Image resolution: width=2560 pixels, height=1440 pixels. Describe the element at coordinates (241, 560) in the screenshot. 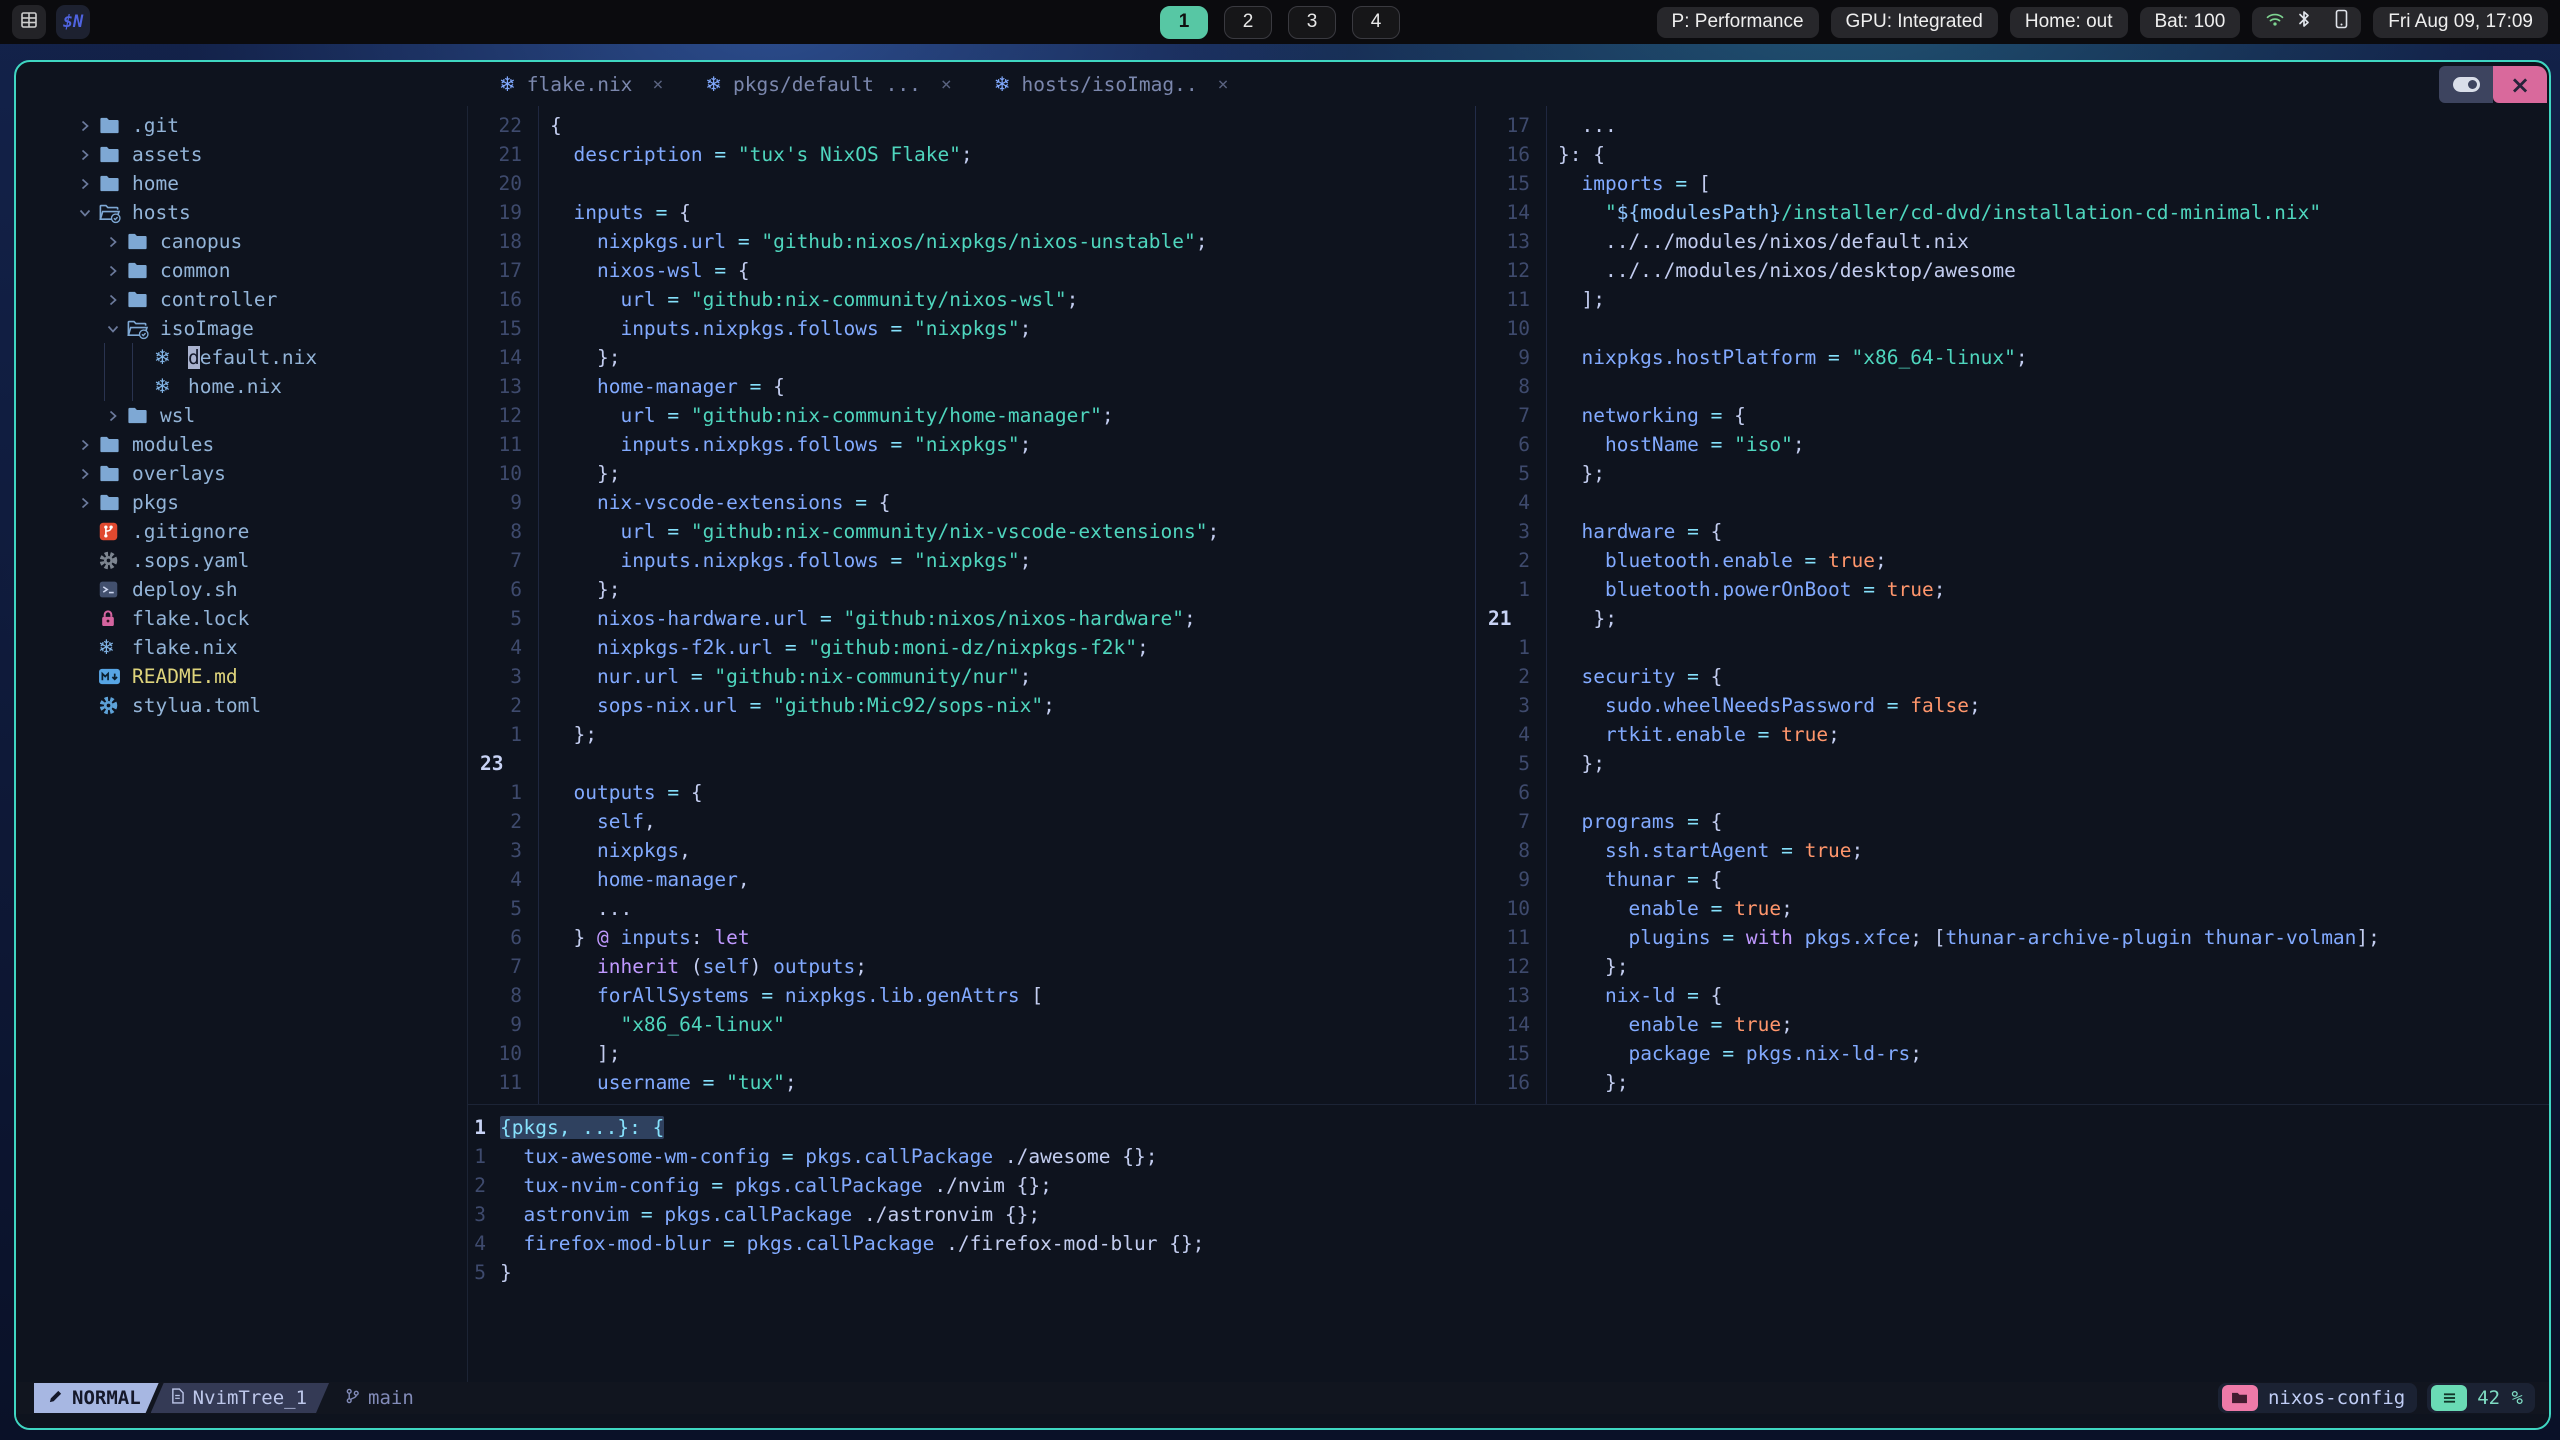

I see `tree-item--sops-yaml: .sops.yaml` at that location.